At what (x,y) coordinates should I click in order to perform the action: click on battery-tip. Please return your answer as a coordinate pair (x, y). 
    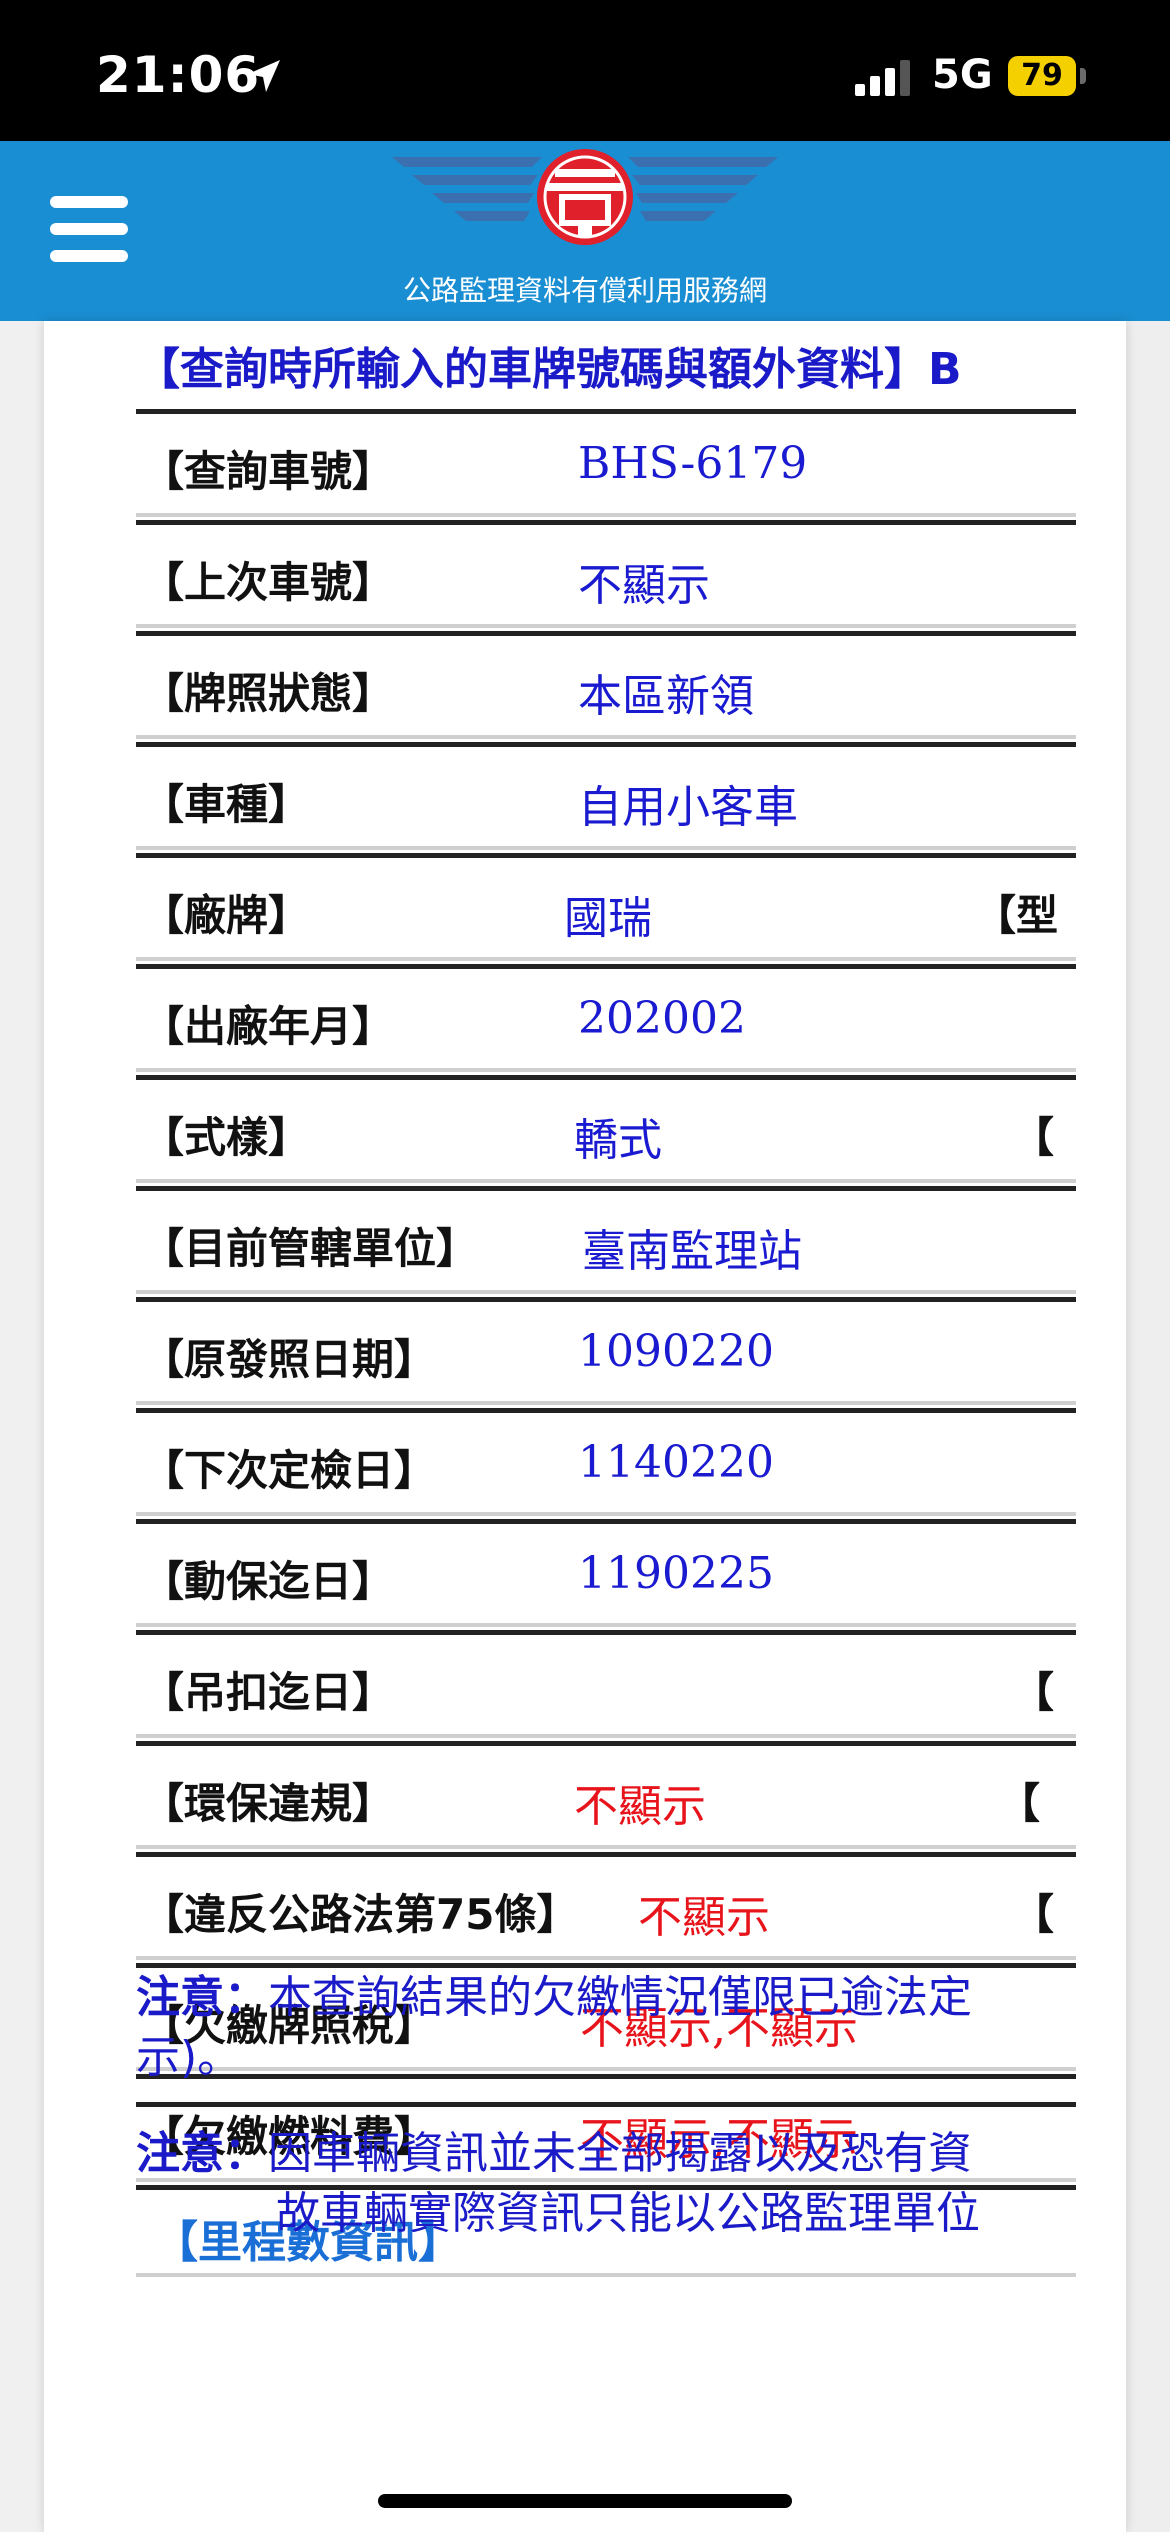
    Looking at the image, I should click on (1083, 76).